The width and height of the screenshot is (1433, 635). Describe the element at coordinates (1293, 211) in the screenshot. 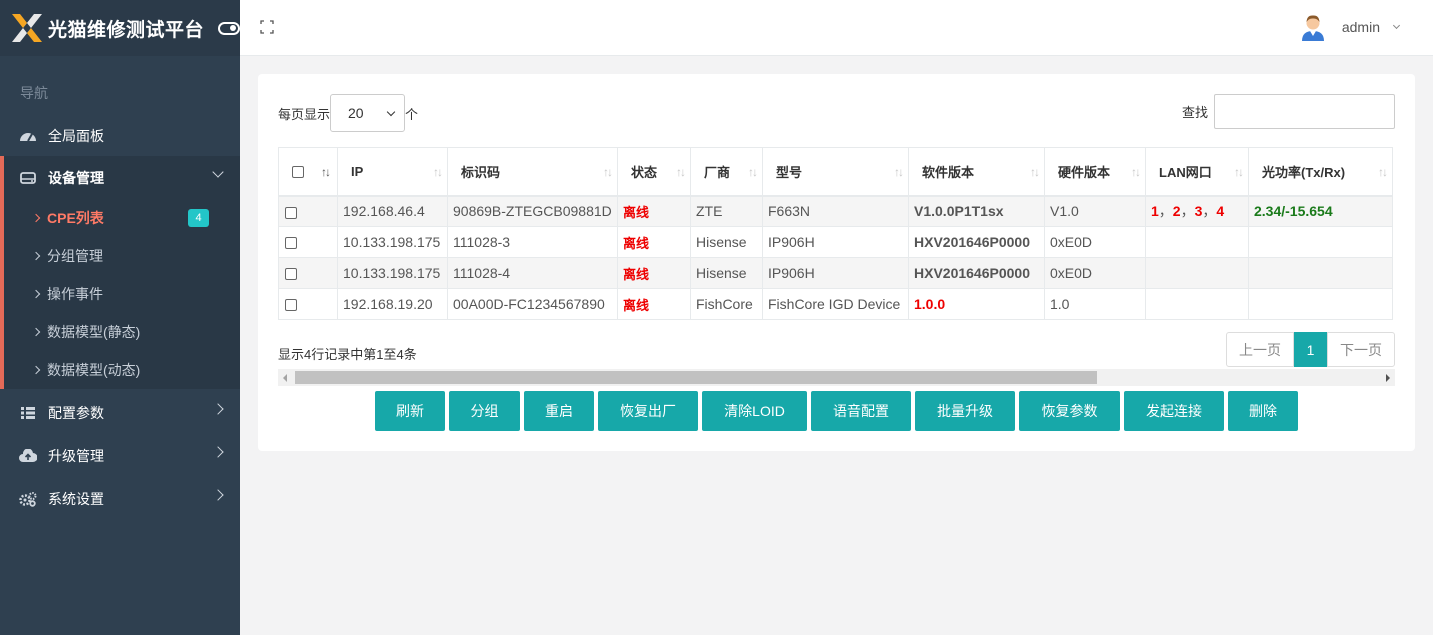

I see `optical-power: 2.34/-15.654` at that location.